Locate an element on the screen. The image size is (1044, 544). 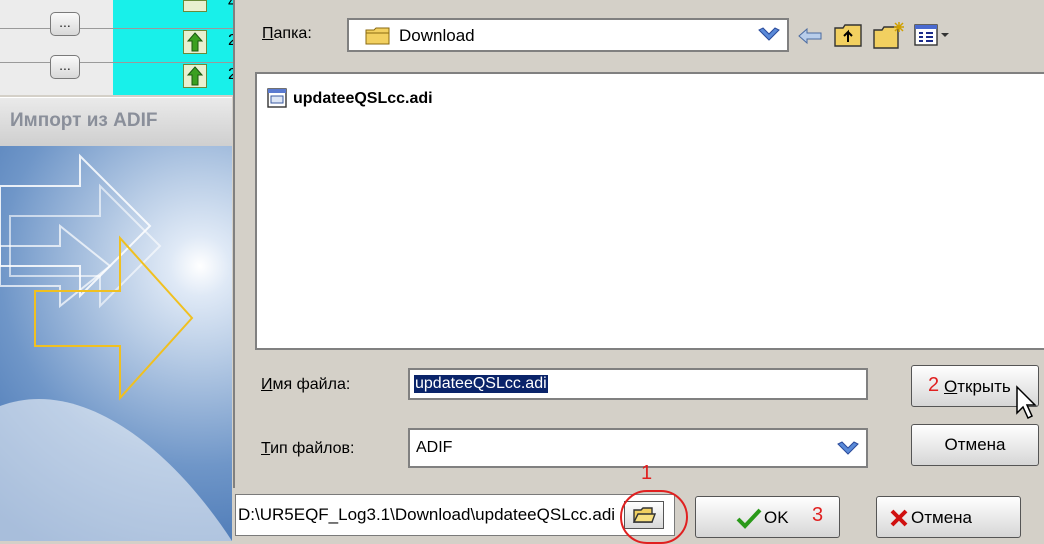
import-panel-header: Импорт из ADIF is located at coordinates (116, 122).